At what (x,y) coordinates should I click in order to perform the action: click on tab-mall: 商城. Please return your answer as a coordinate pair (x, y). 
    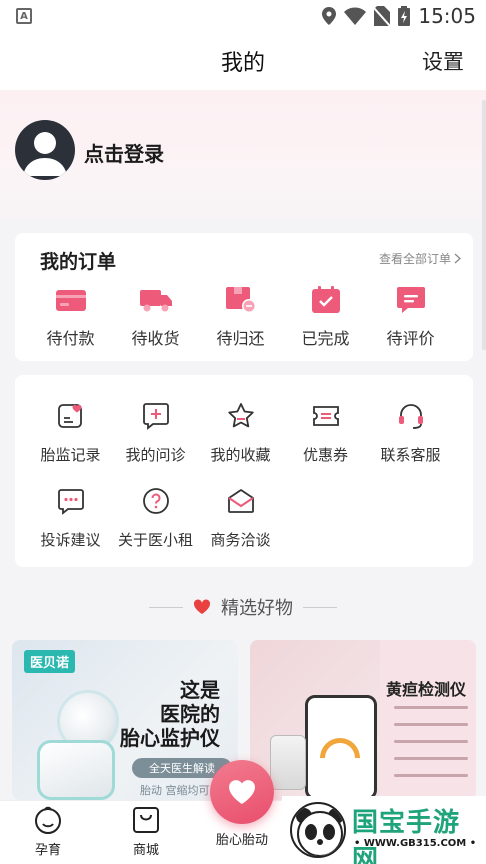
    Looking at the image, I should click on (146, 831).